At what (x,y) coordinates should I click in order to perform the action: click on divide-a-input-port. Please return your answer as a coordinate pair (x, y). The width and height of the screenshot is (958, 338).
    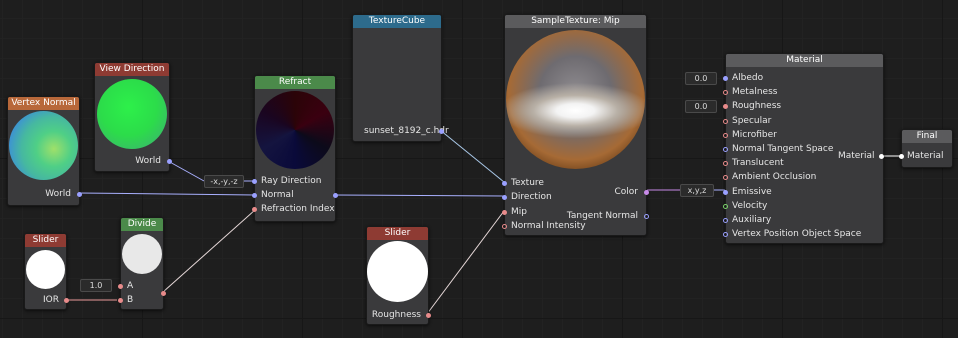
    Looking at the image, I should click on (120, 286).